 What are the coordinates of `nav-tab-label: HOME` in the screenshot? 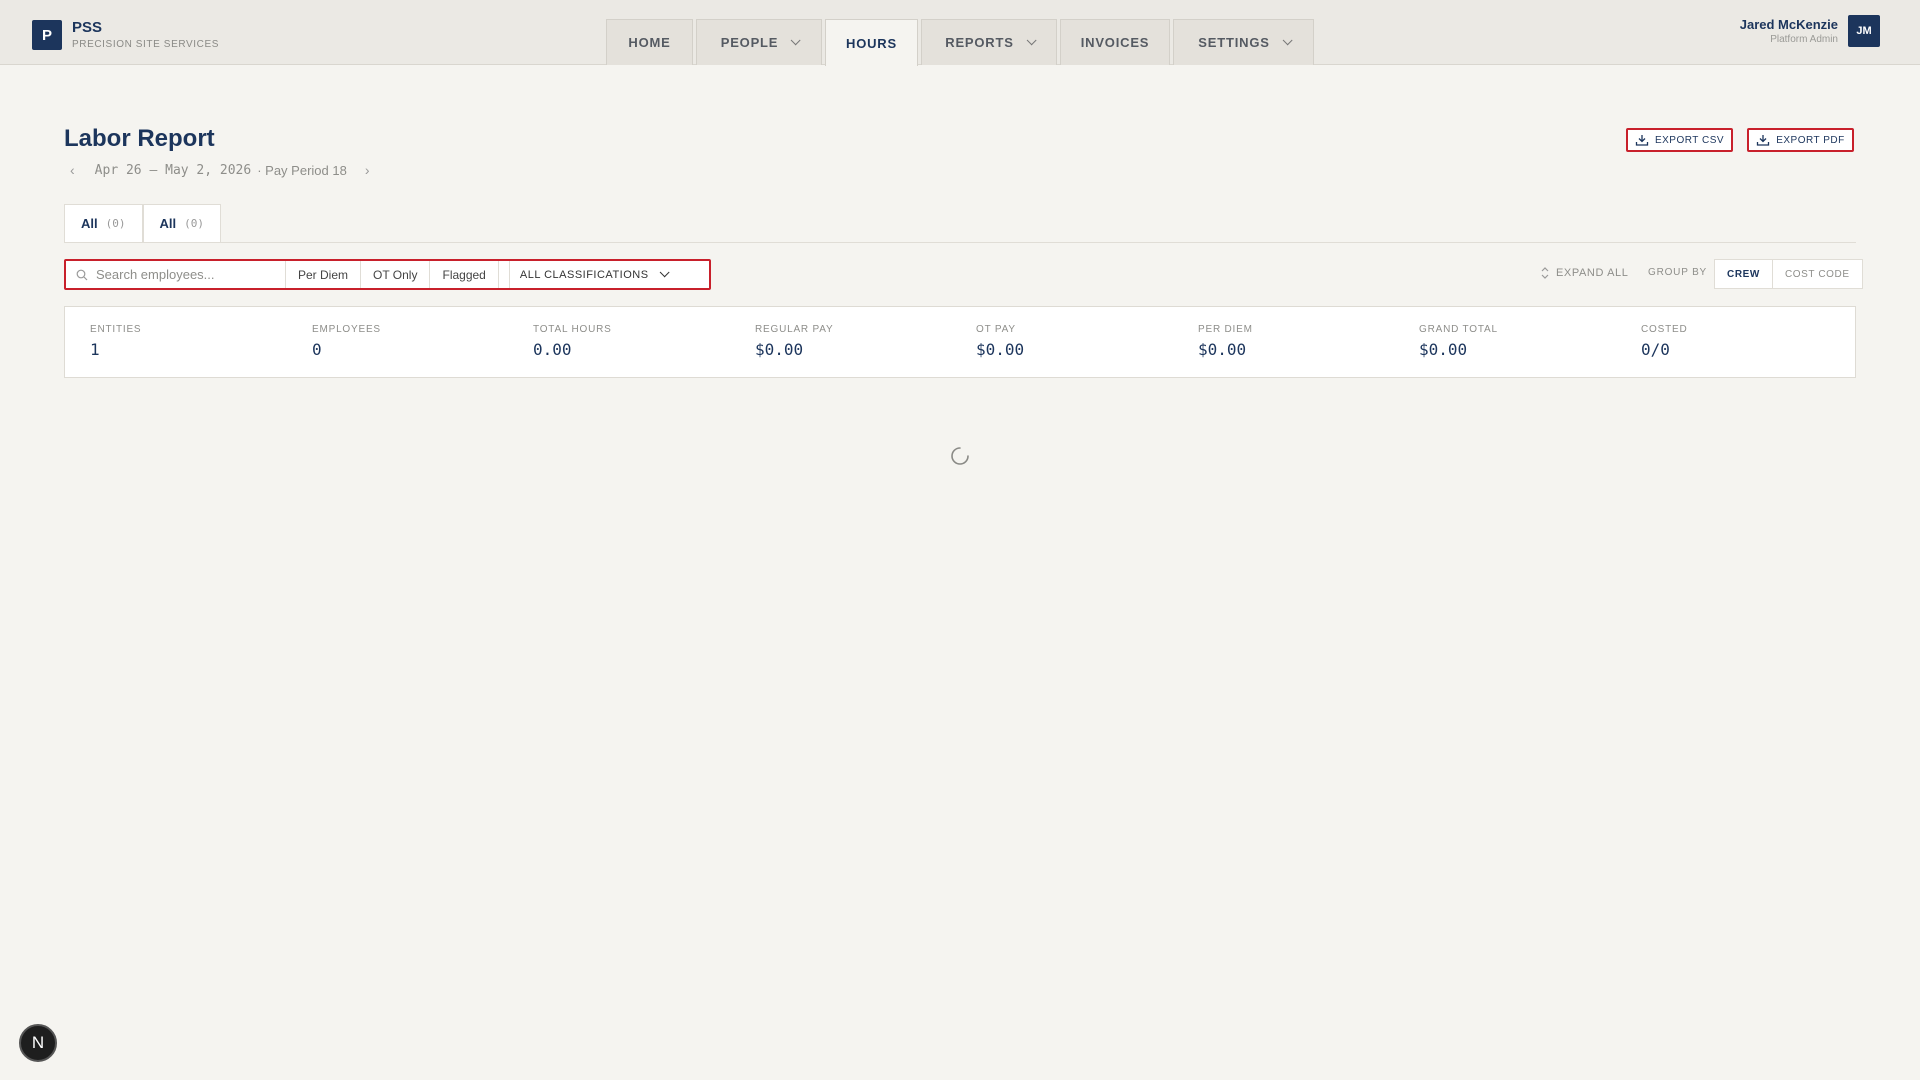 It's located at (649, 42).